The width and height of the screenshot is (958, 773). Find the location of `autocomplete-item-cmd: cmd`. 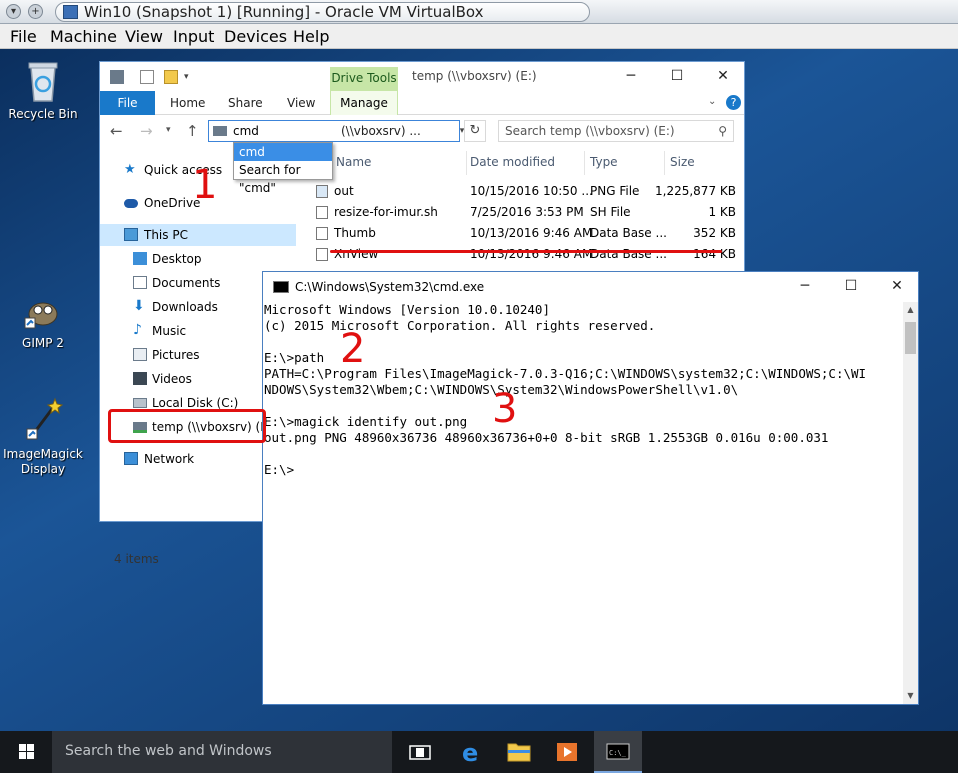

autocomplete-item-cmd: cmd is located at coordinates (283, 152).